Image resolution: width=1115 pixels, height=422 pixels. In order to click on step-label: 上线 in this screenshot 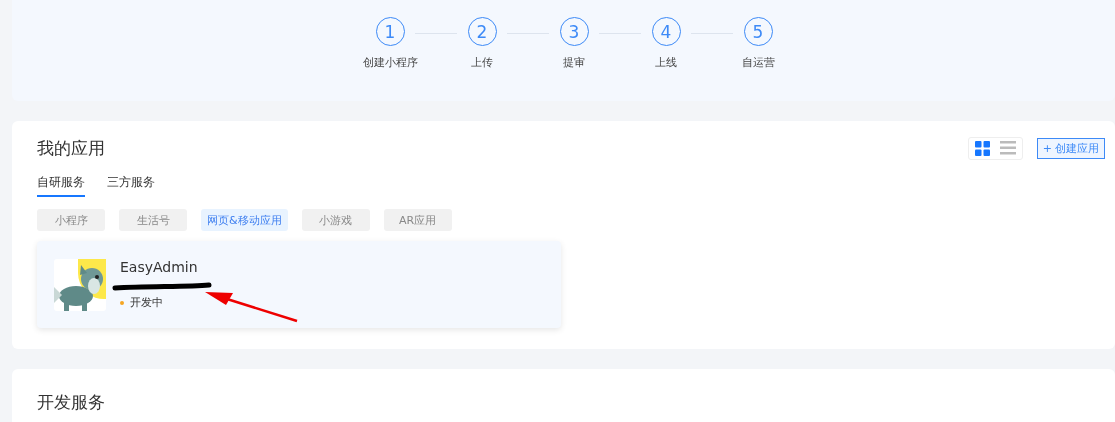, I will do `click(666, 62)`.